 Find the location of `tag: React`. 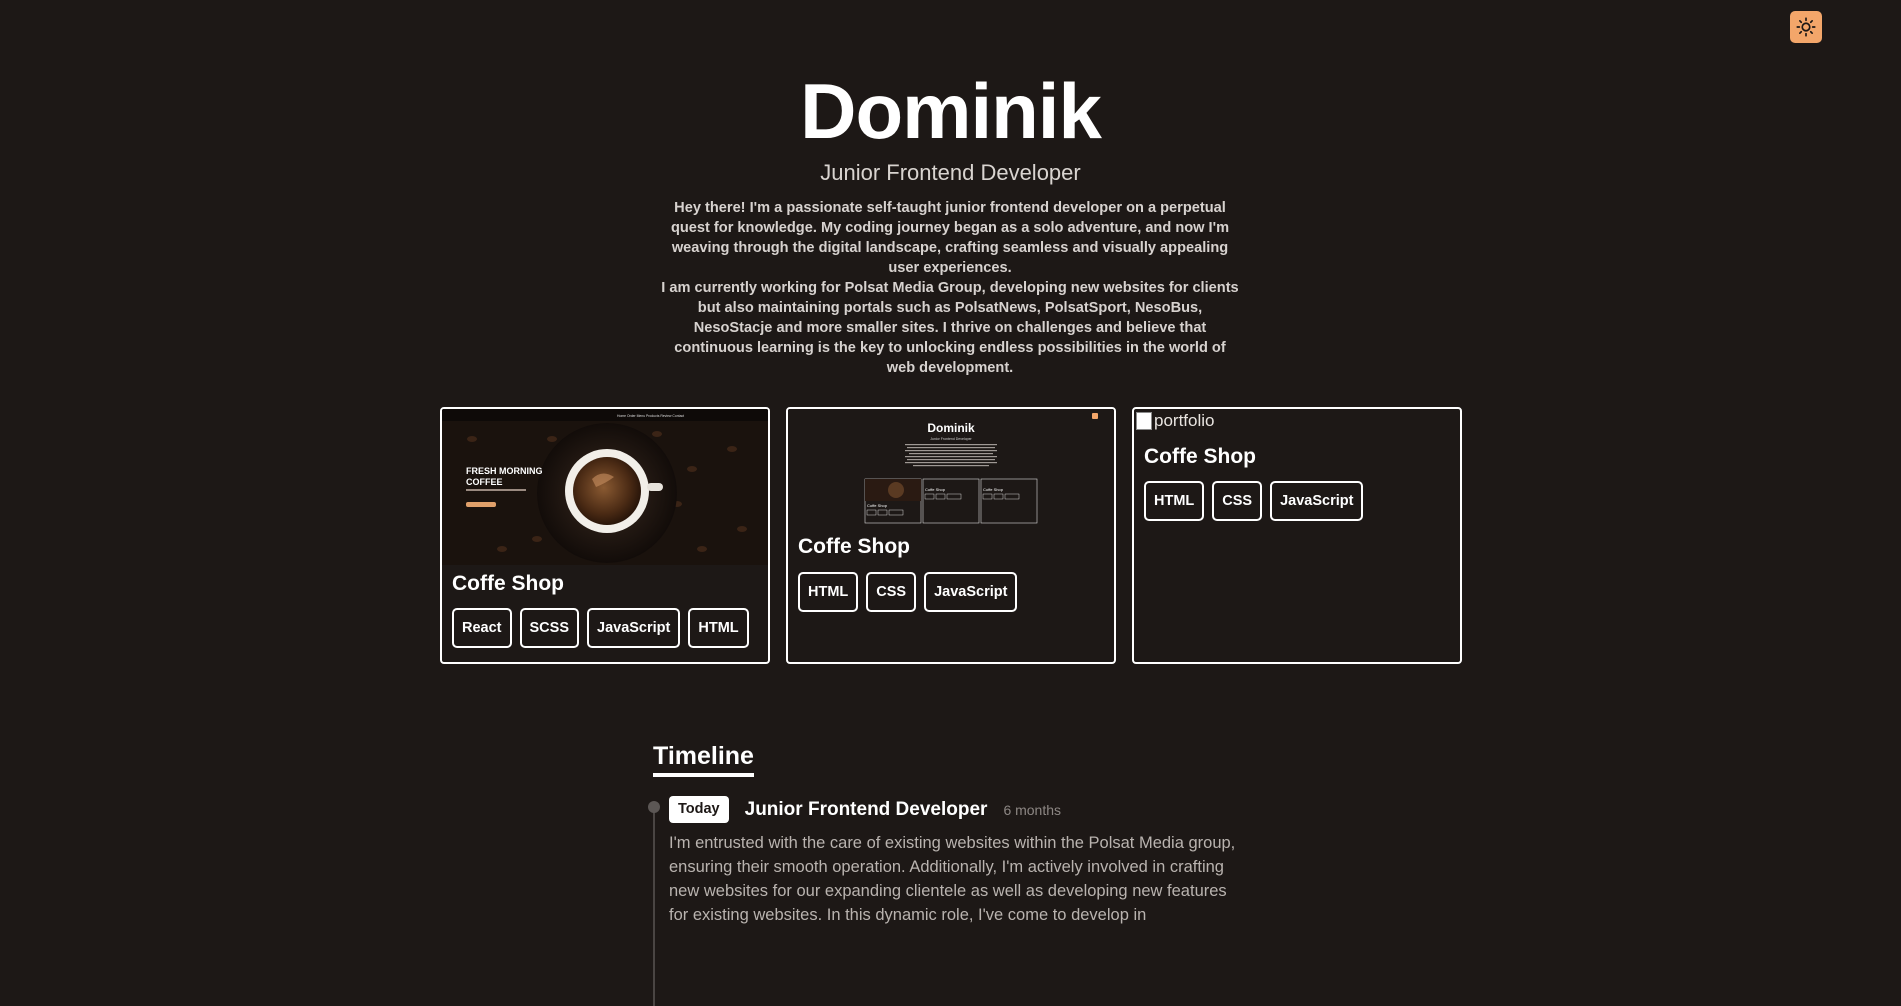

tag: React is located at coordinates (482, 628).